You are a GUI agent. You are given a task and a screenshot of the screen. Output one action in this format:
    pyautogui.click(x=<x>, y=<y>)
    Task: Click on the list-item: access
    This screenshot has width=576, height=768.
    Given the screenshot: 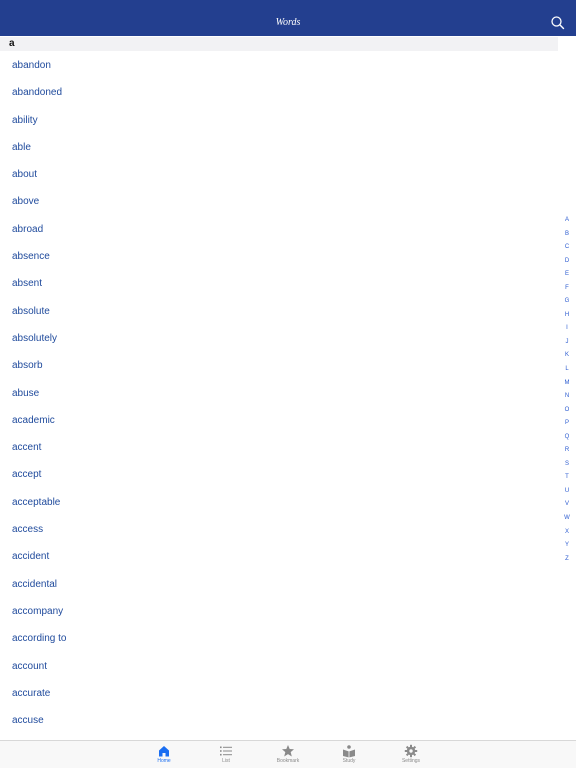 What is the action you would take?
    pyautogui.click(x=277, y=530)
    